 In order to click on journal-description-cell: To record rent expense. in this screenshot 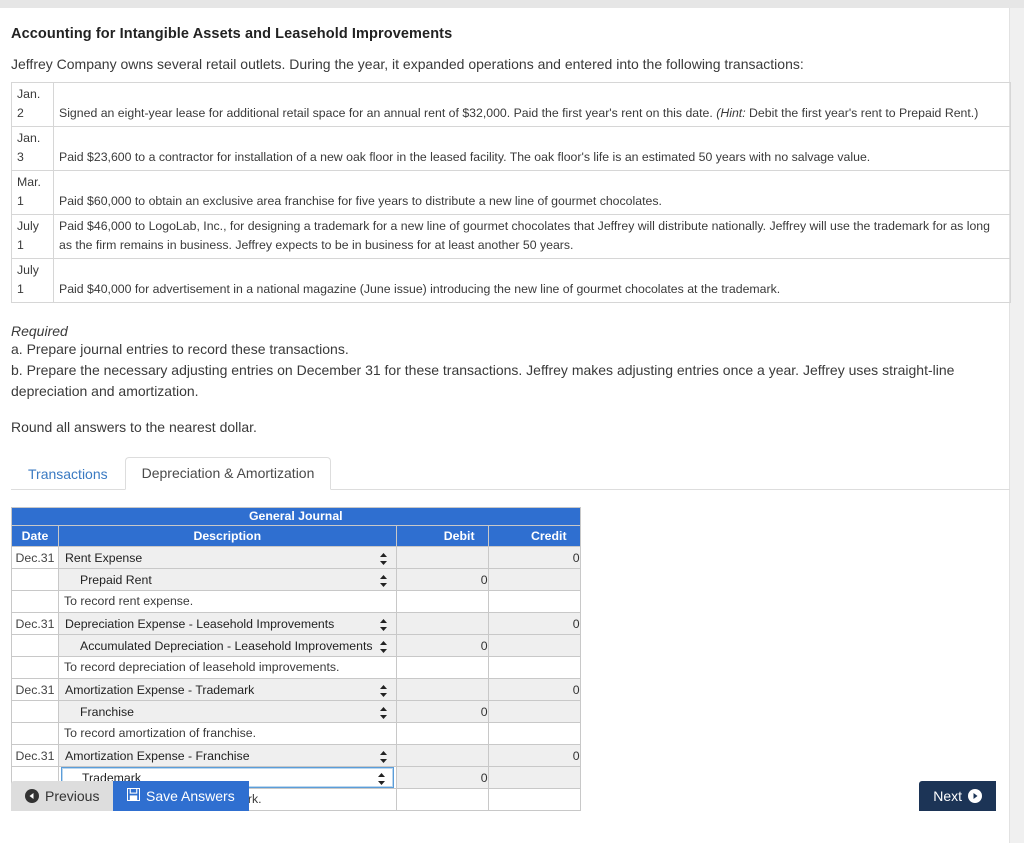, I will do `click(227, 601)`.